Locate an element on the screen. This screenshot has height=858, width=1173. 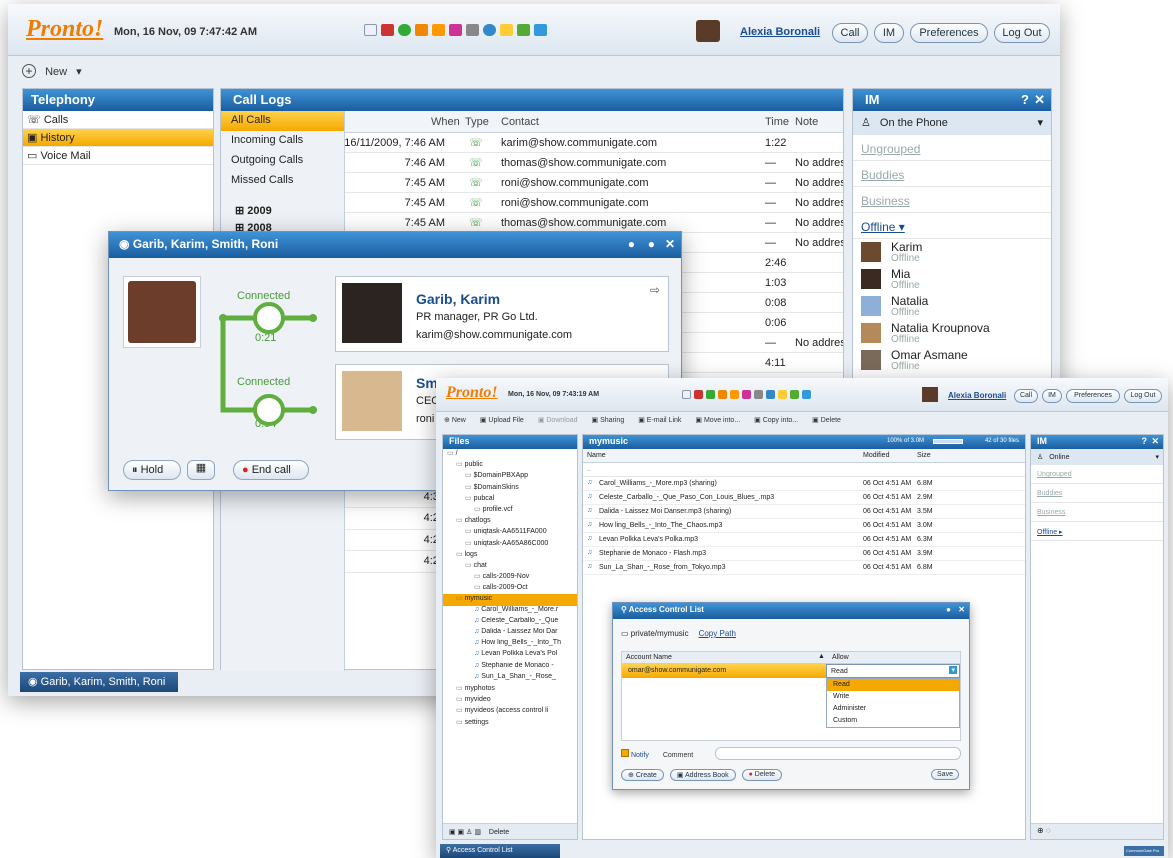
im-contact: Karim Offline is located at coordinates (952, 252).